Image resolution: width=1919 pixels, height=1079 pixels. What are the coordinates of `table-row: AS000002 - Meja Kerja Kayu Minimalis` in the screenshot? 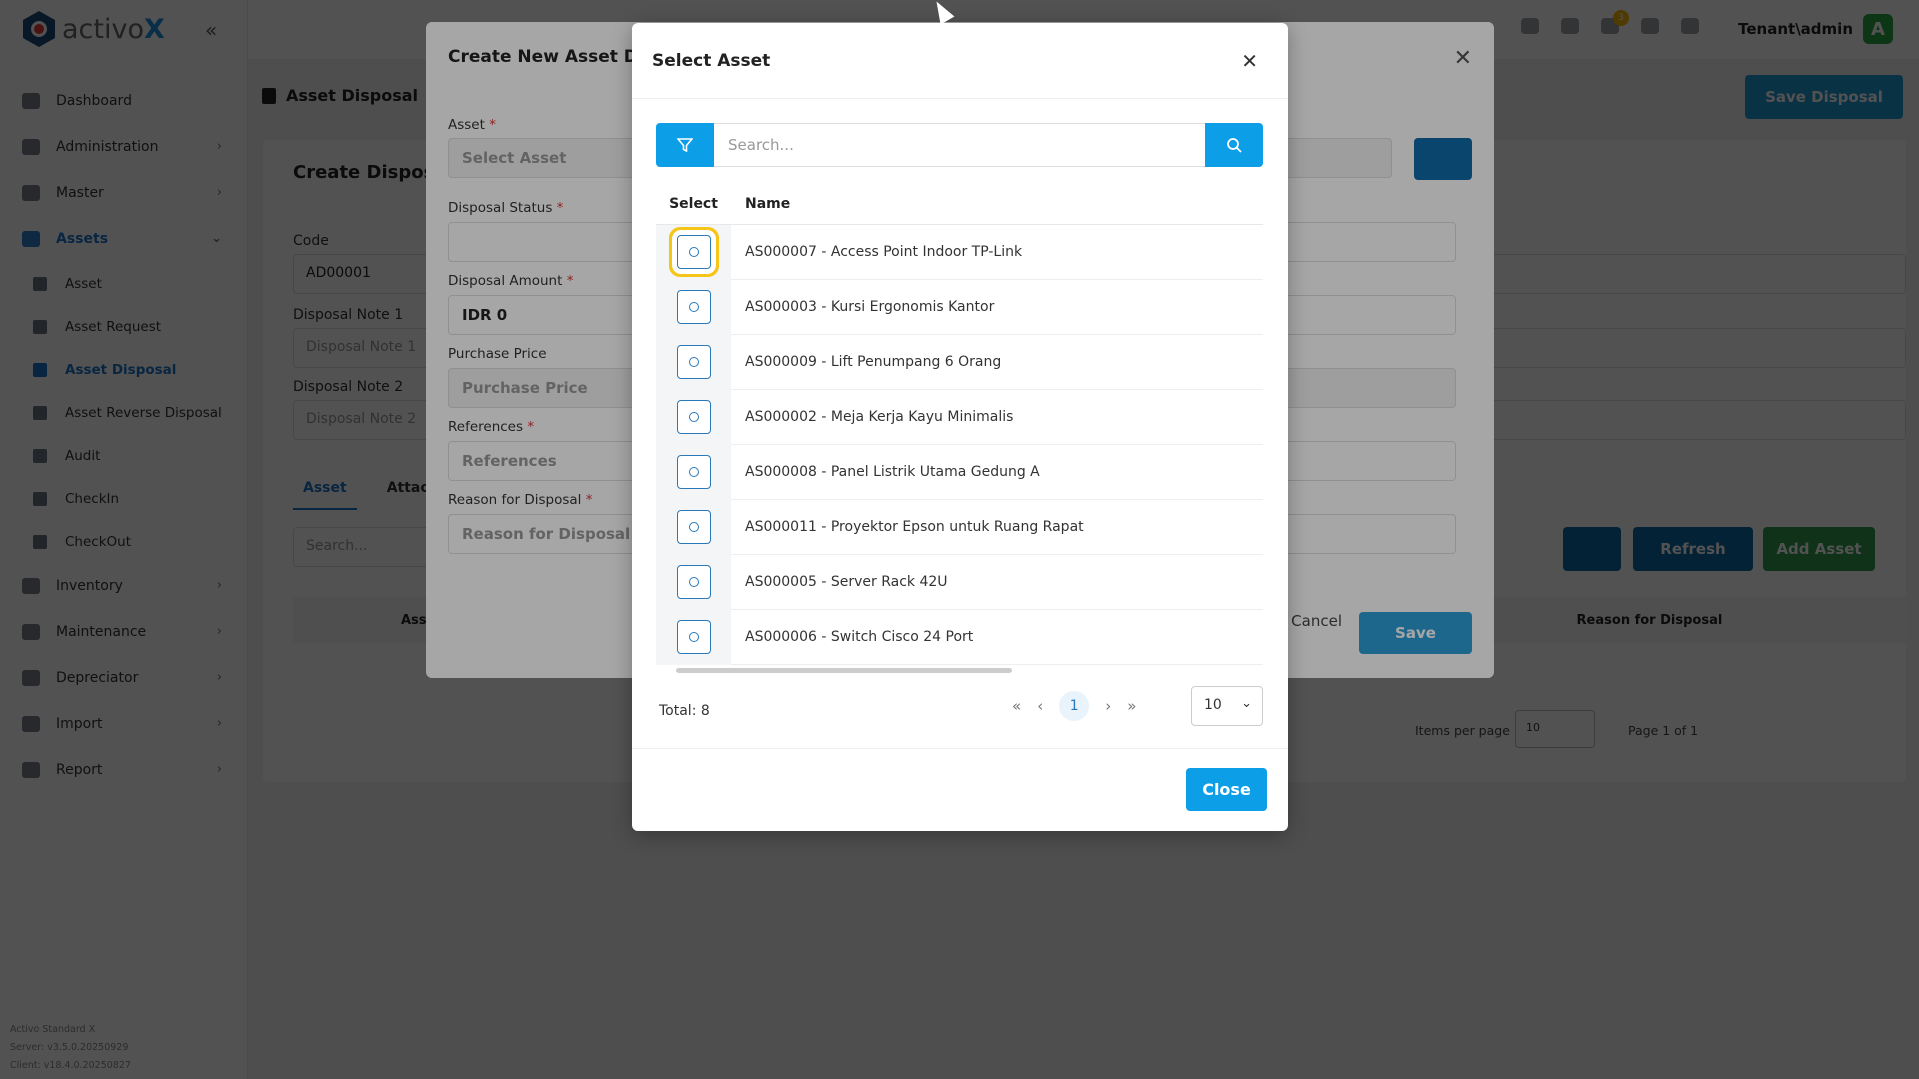 It's located at (959, 417).